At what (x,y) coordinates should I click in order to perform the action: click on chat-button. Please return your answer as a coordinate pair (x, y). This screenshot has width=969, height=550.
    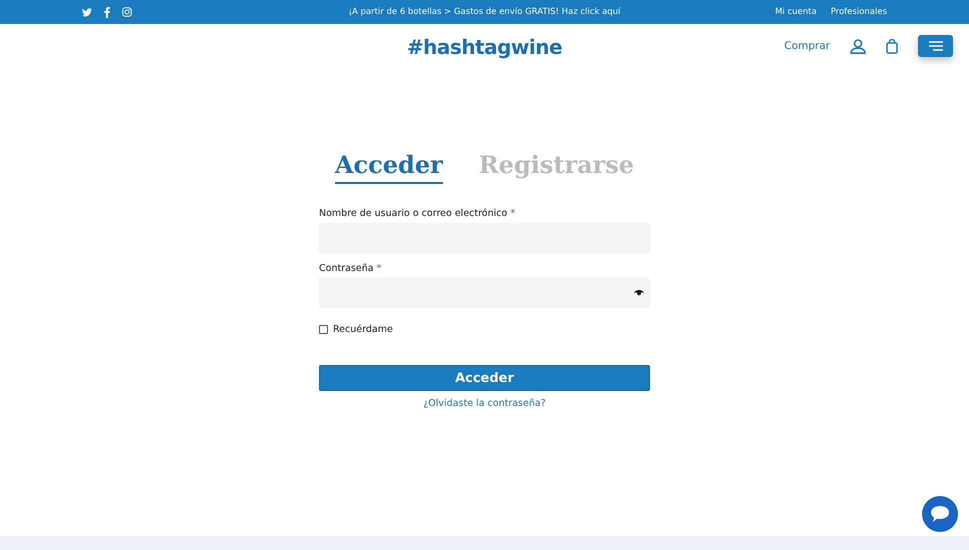
    Looking at the image, I should click on (940, 514).